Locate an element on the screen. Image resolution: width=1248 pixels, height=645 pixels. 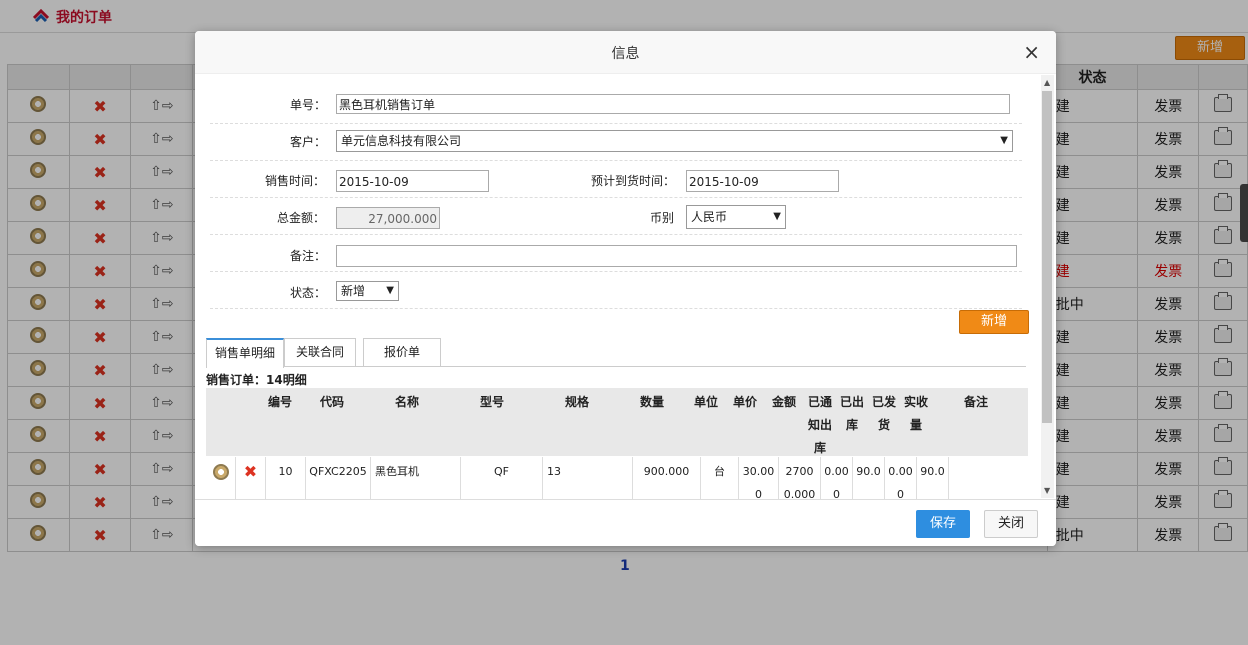
col-shipped: 已发货 is located at coordinates (883, 413).